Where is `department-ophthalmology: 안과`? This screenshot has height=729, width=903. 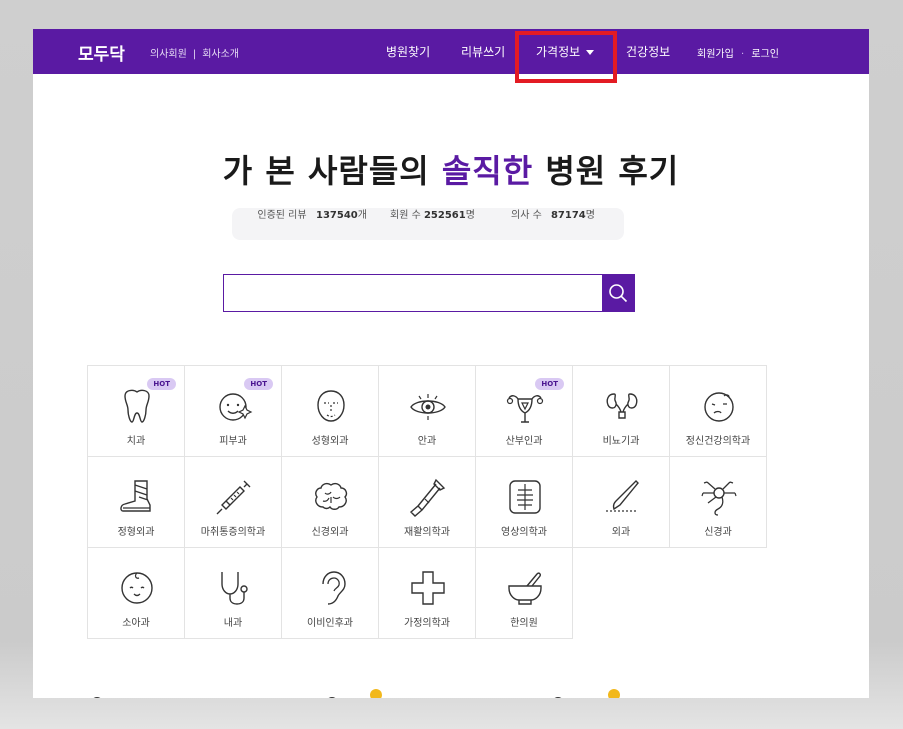 department-ophthalmology: 안과 is located at coordinates (427, 411).